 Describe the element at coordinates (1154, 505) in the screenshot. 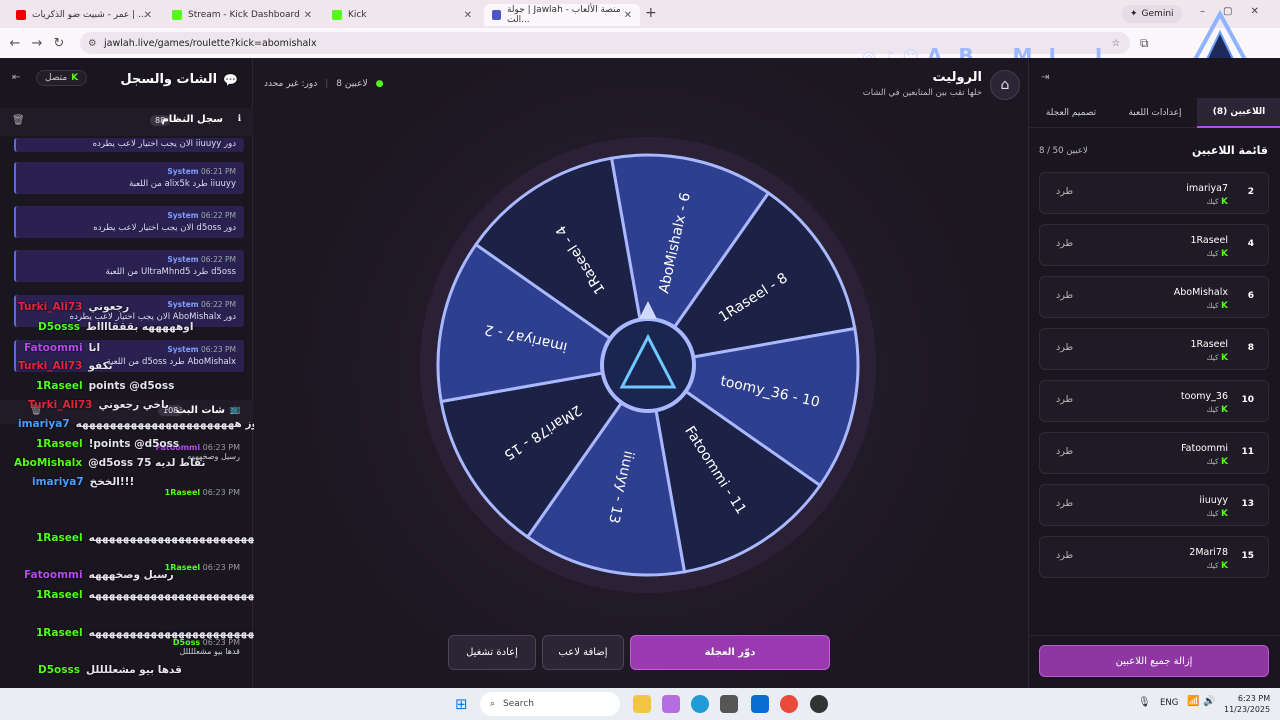

I see `player-row: 13 iiuuyy كيك K طرد` at that location.